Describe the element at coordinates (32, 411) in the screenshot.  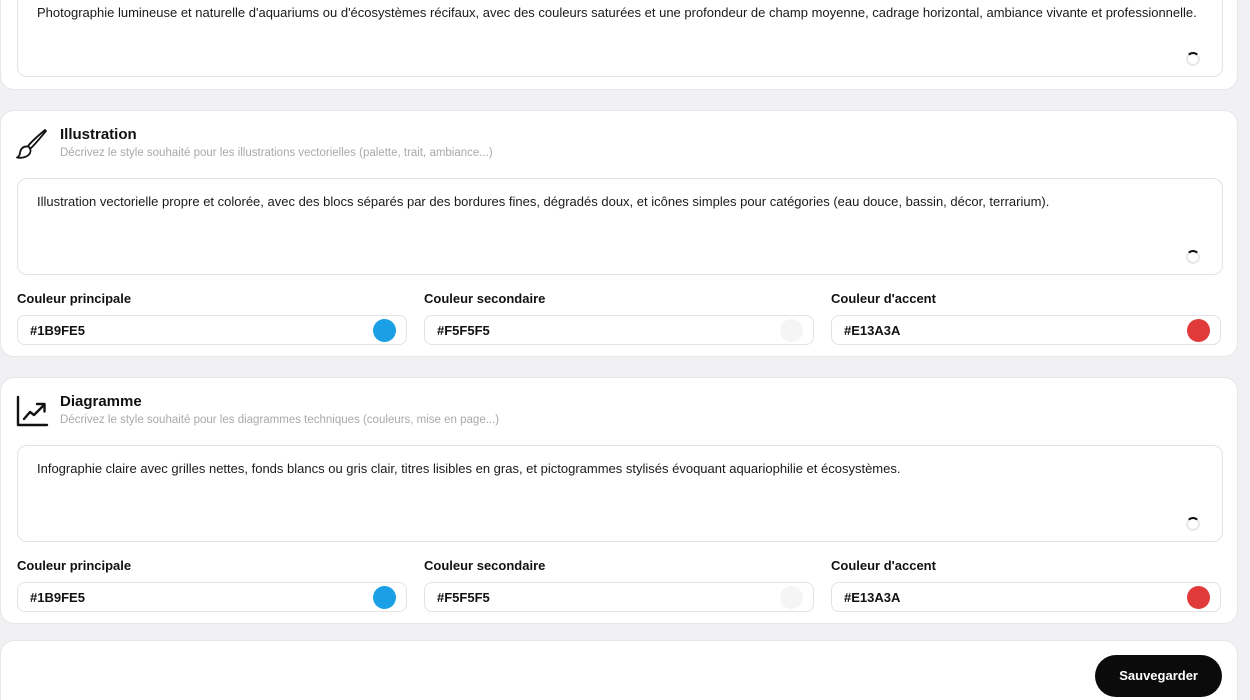
I see `trending-chart-icon` at that location.